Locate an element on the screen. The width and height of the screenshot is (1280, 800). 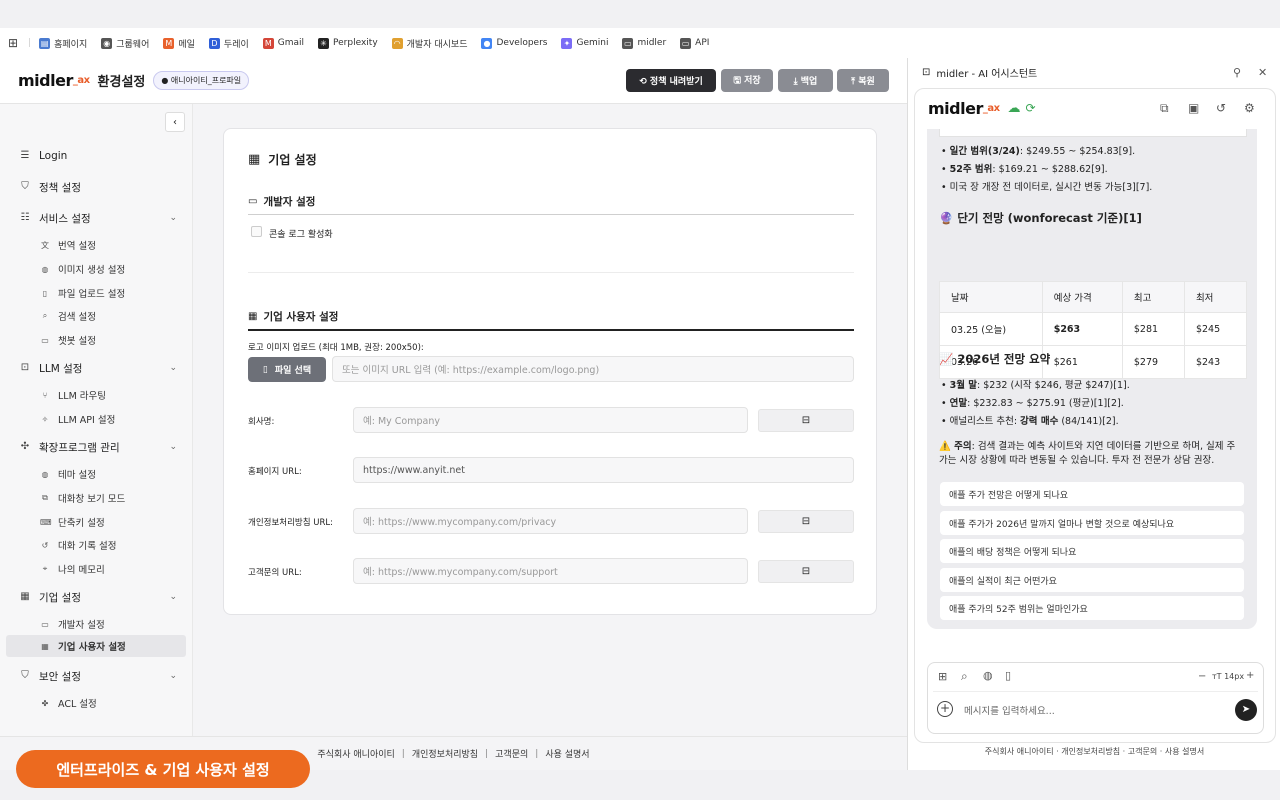
chrome-icon: ● is located at coordinates (487, 43).